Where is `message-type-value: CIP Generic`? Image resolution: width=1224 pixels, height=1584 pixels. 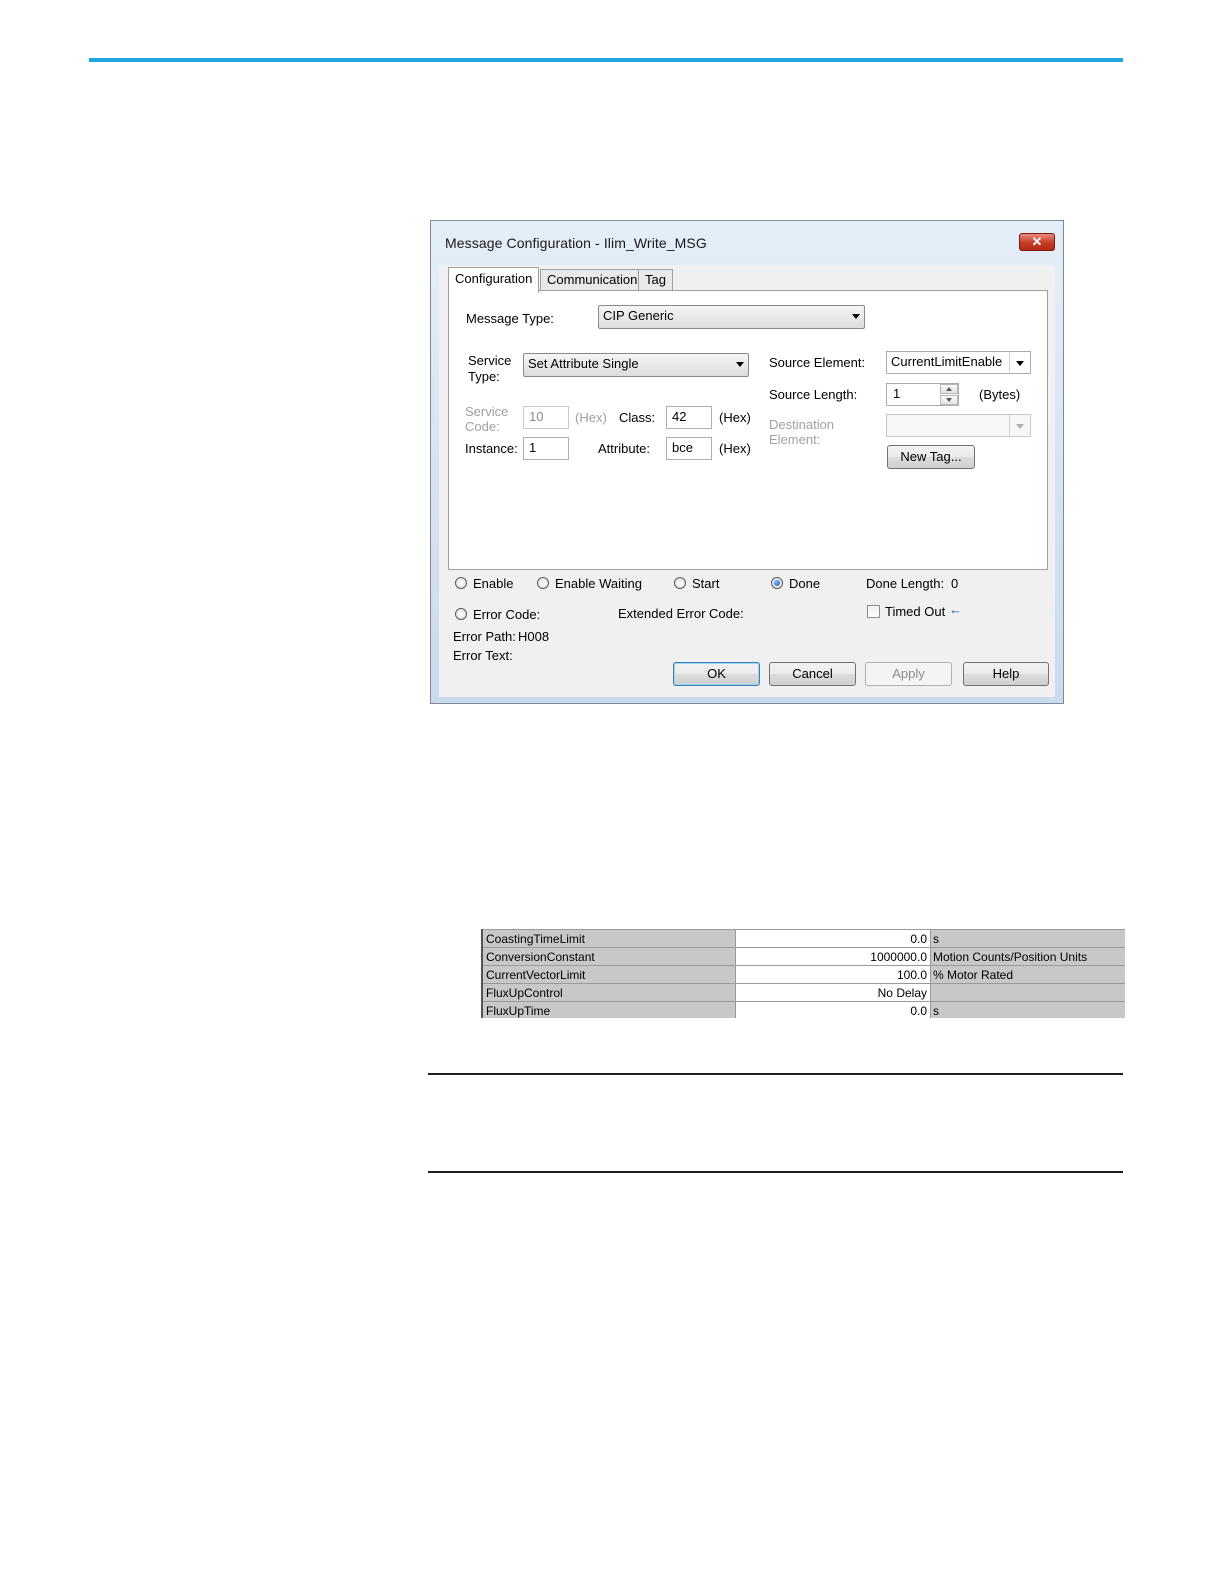
message-type-value: CIP Generic is located at coordinates (638, 315).